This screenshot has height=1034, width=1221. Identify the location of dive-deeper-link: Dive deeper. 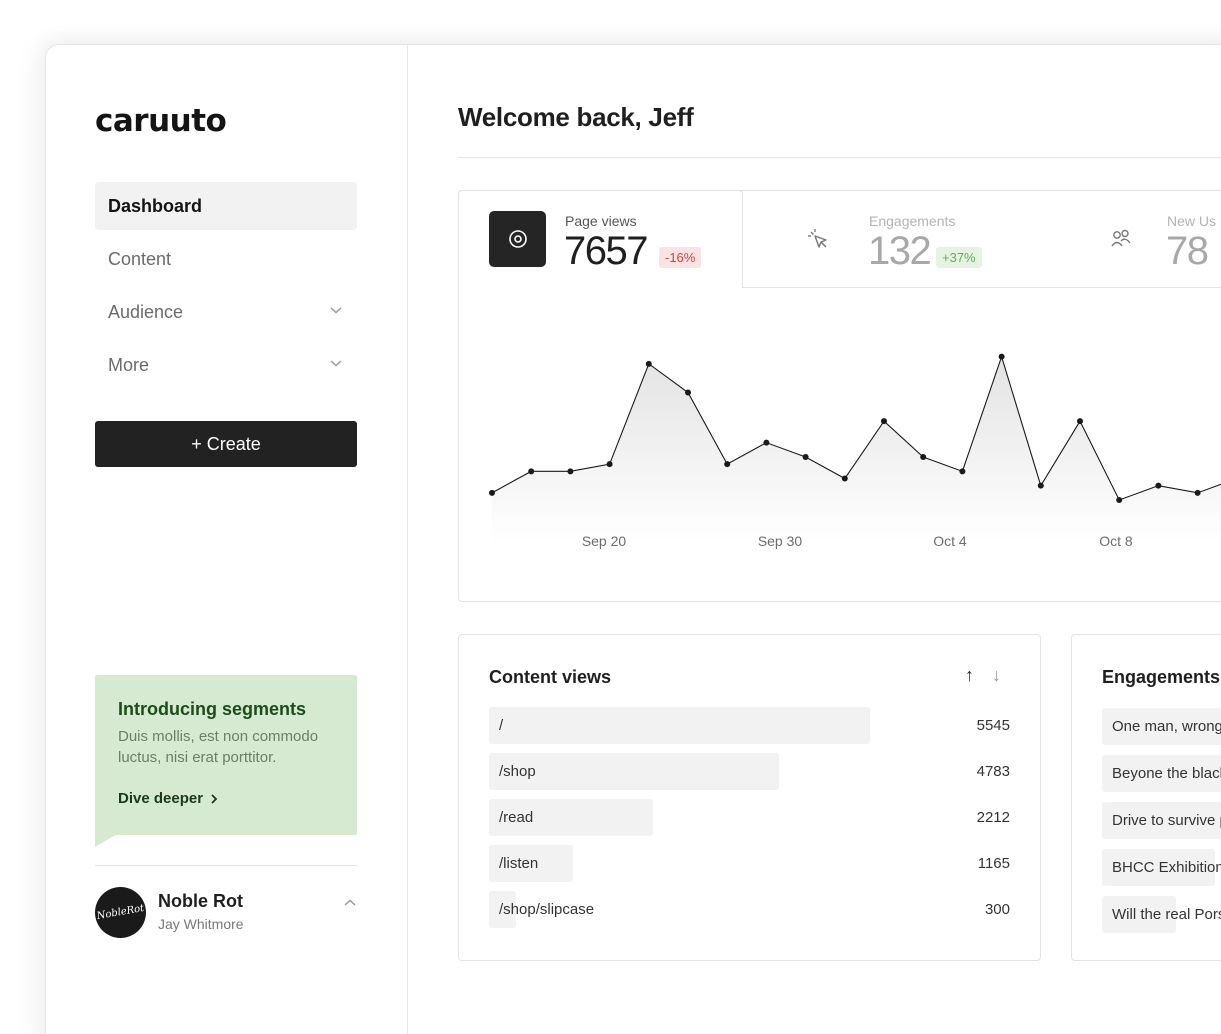
(226, 798).